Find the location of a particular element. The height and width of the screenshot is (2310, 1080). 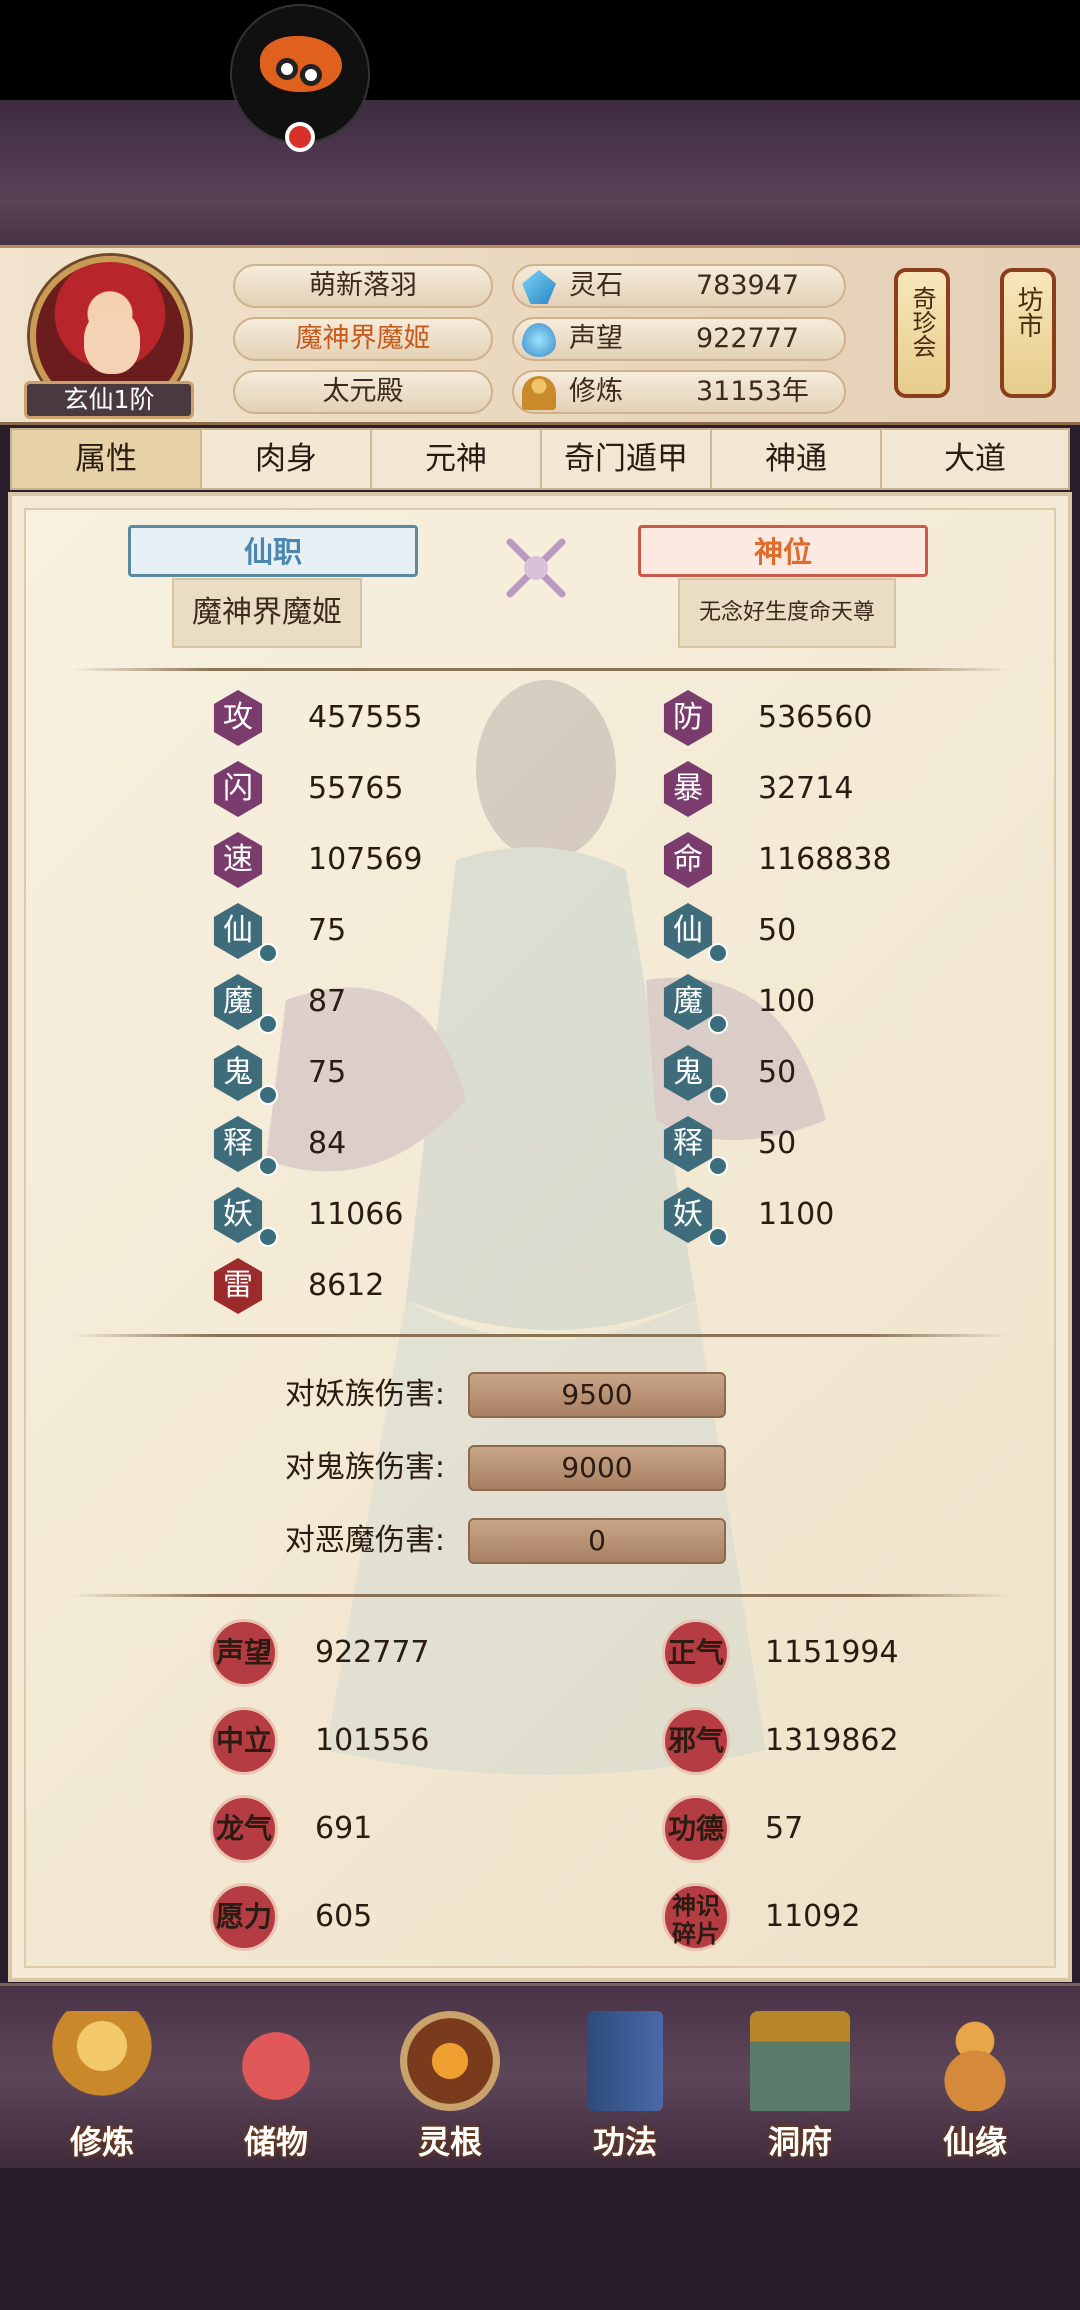

scripture-book-icon is located at coordinates (625, 2061).